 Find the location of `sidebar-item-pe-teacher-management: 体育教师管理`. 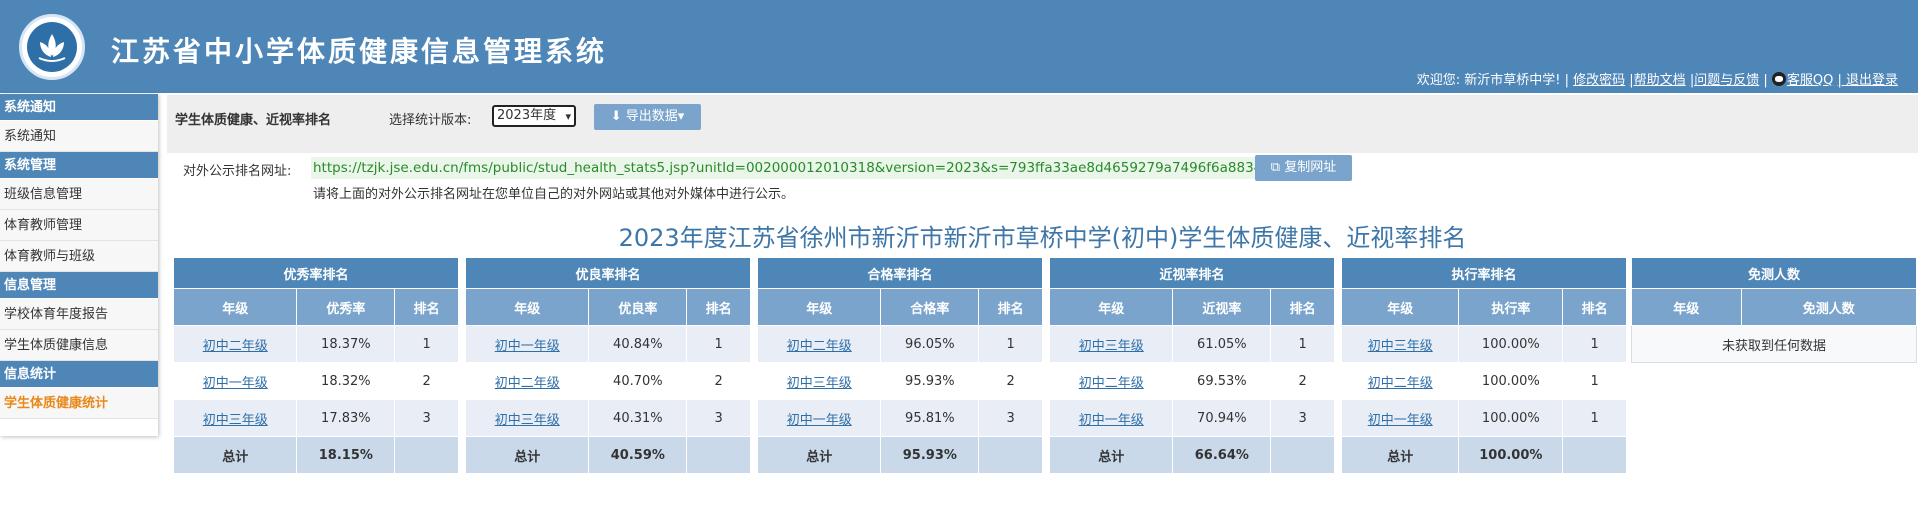

sidebar-item-pe-teacher-management: 体育教师管理 is located at coordinates (79, 225).